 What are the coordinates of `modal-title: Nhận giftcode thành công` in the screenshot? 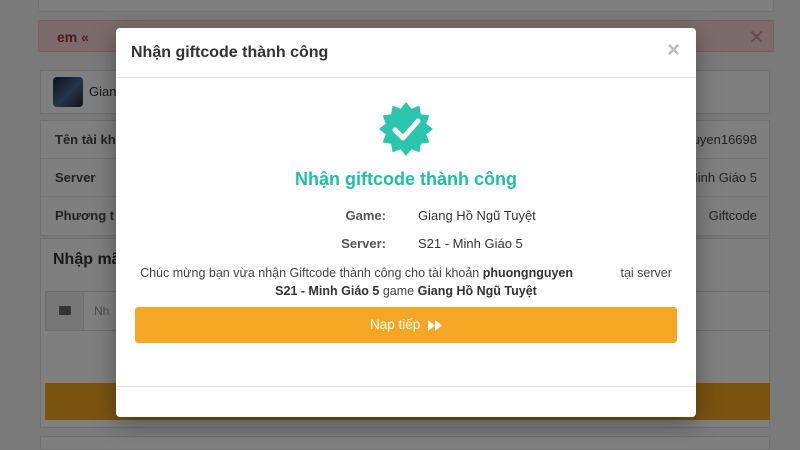 It's located at (230, 52).